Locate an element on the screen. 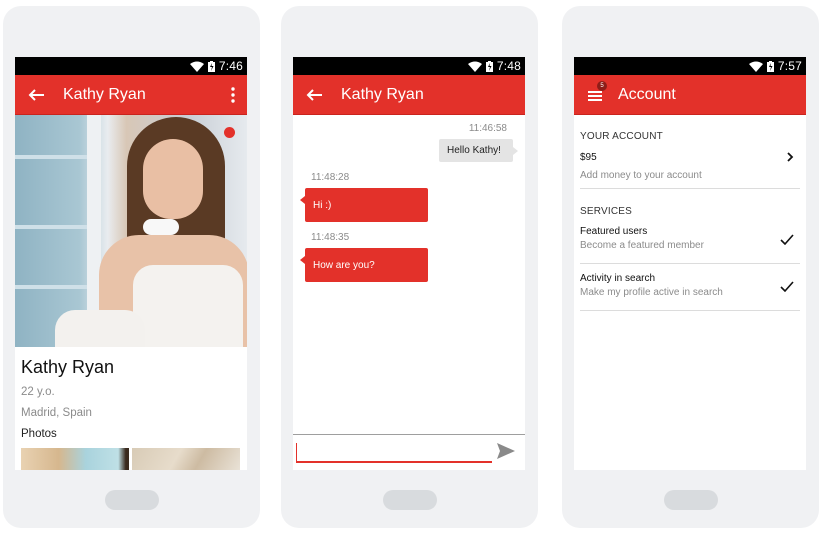  balance-row: $95 Add money to your account is located at coordinates (690, 165).